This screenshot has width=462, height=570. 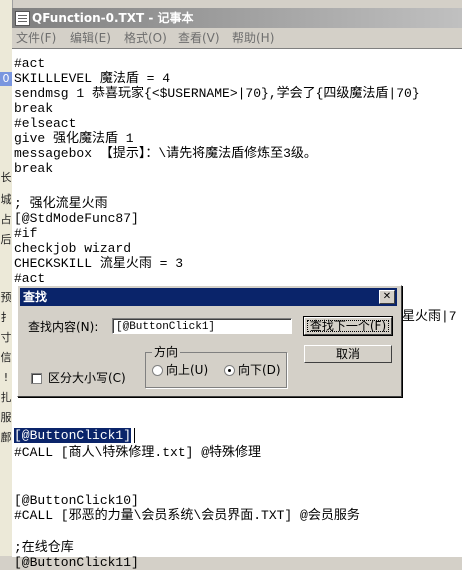 I want to click on menu-view: 查看(V), so click(x=199, y=38).